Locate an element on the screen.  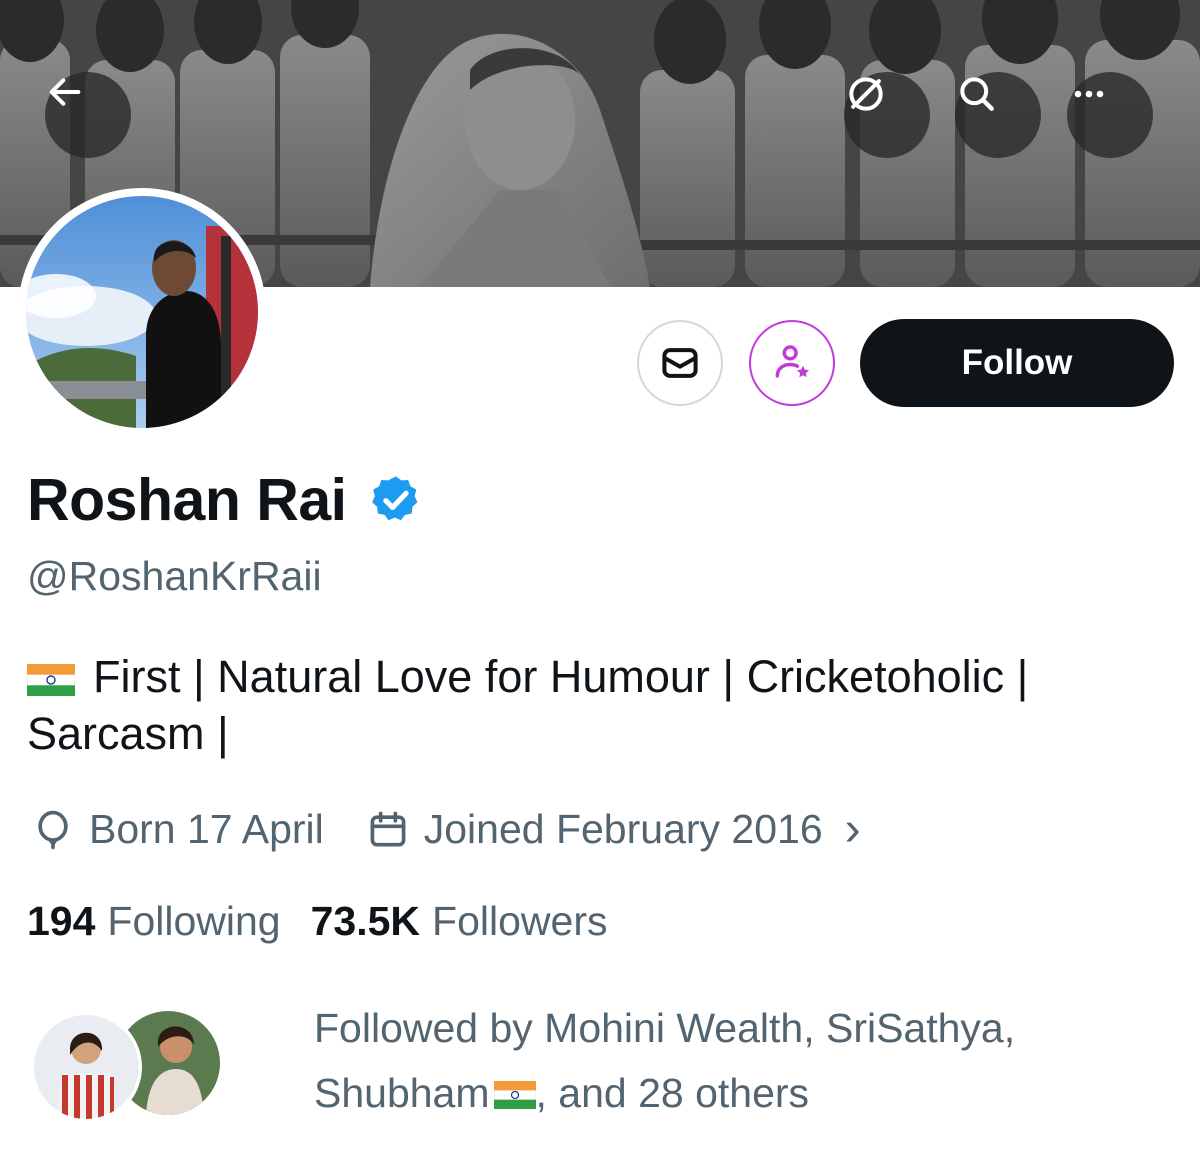
subscribe-button is located at coordinates (792, 363).